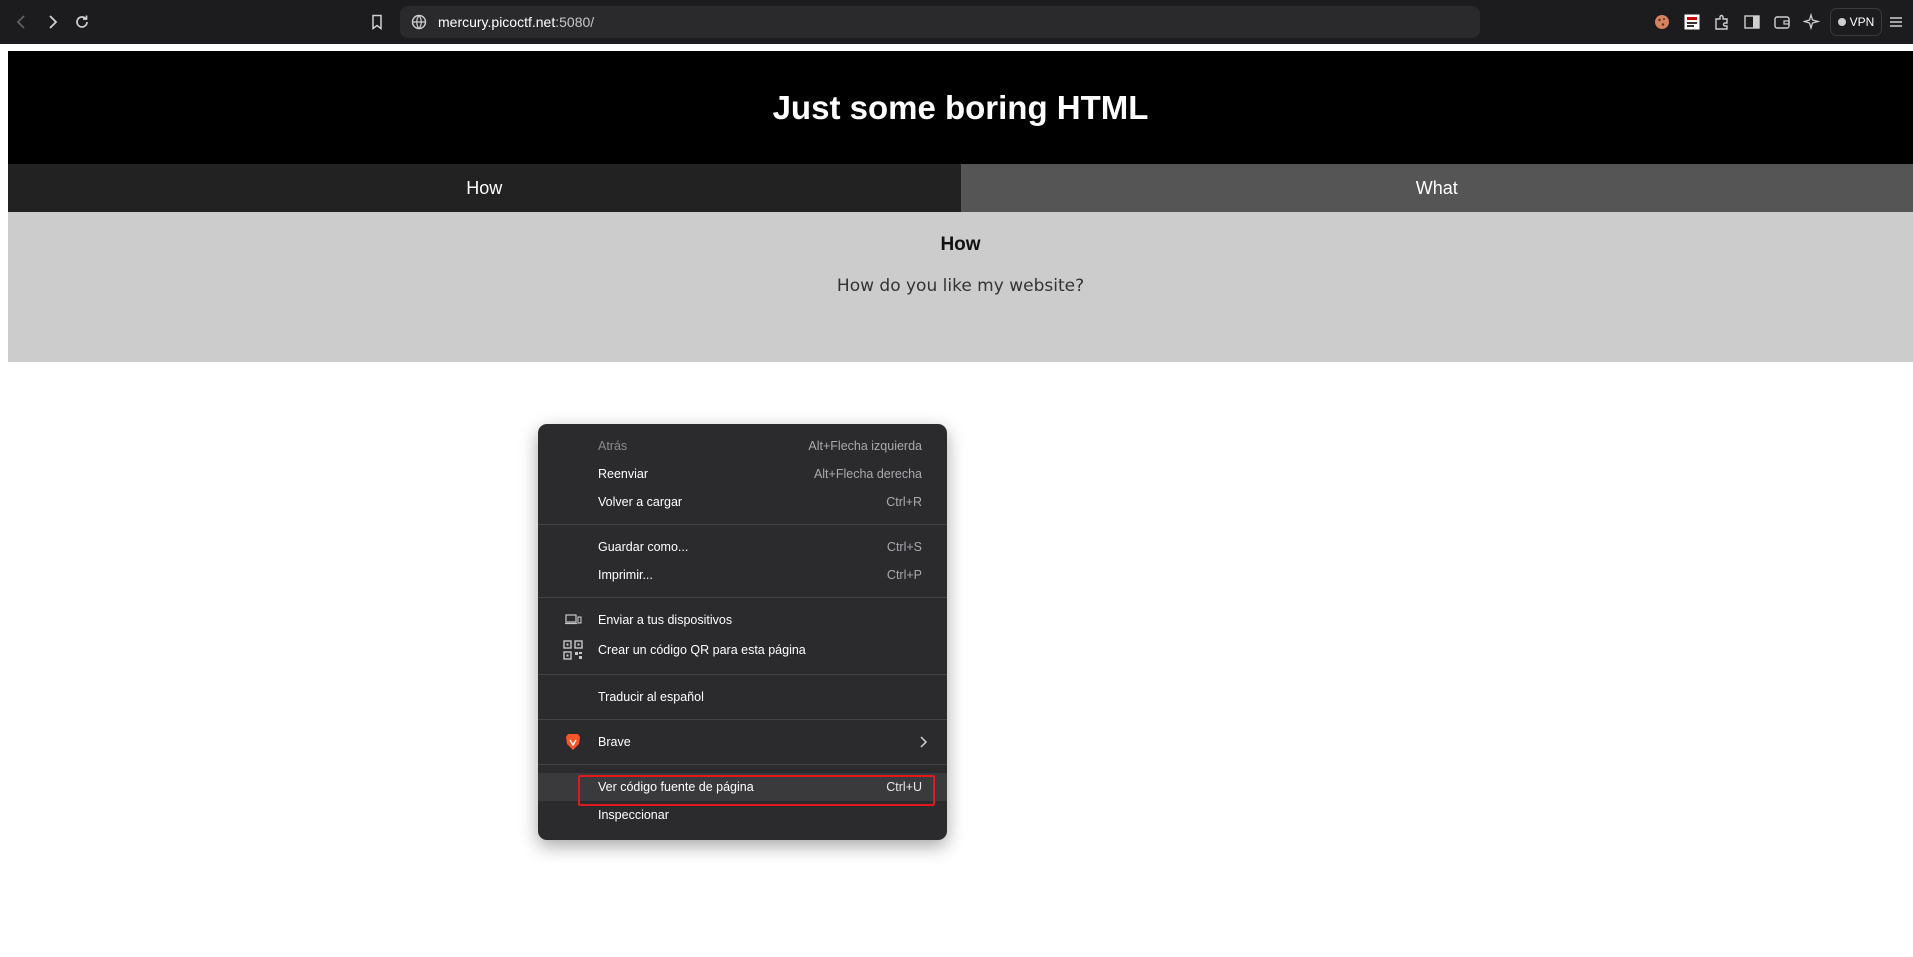 This screenshot has height=957, width=1913. What do you see at coordinates (633, 815) in the screenshot?
I see `menu-item-label: Inspeccionar` at bounding box center [633, 815].